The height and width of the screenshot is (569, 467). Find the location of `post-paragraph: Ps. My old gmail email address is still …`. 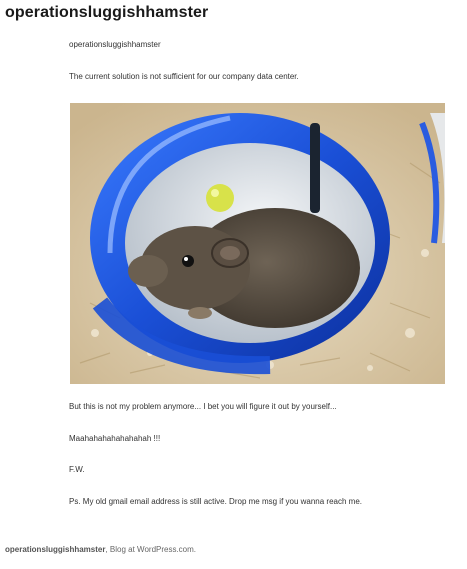

post-paragraph: Ps. My old gmail email address is still … is located at coordinates (215, 501).